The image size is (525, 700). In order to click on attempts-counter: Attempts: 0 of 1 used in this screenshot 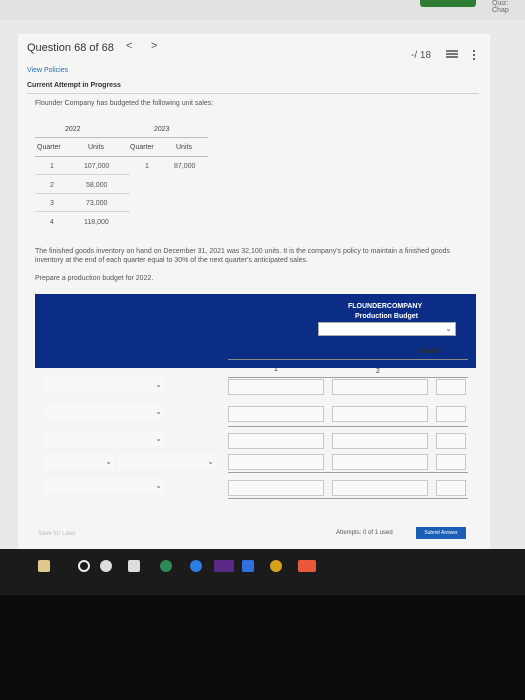, I will do `click(364, 533)`.